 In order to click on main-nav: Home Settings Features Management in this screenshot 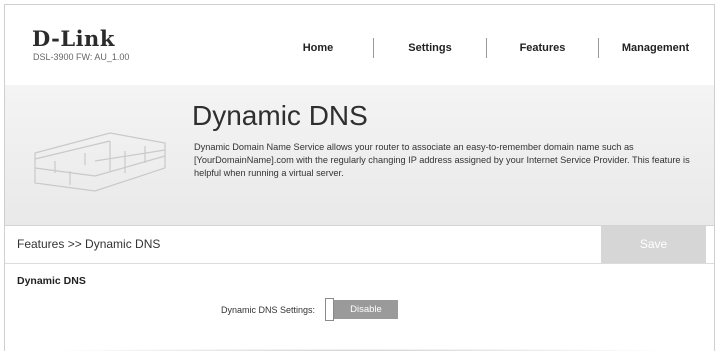, I will do `click(487, 48)`.